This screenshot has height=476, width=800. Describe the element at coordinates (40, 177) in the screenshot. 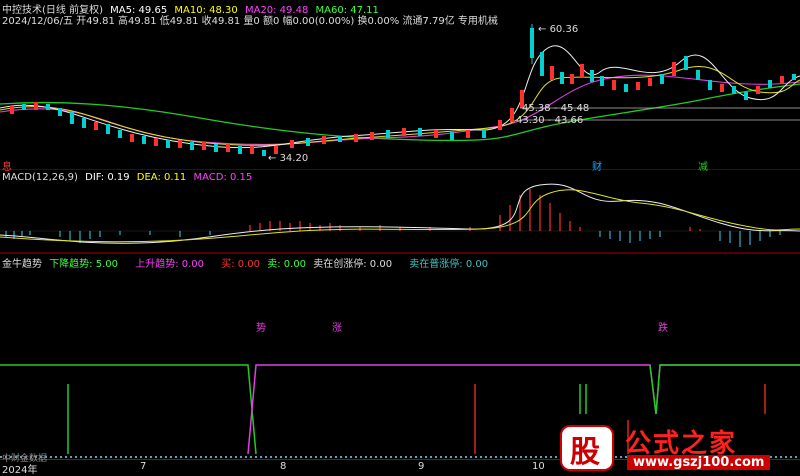

I see `macd-title: MACD(12,26,9)` at that location.